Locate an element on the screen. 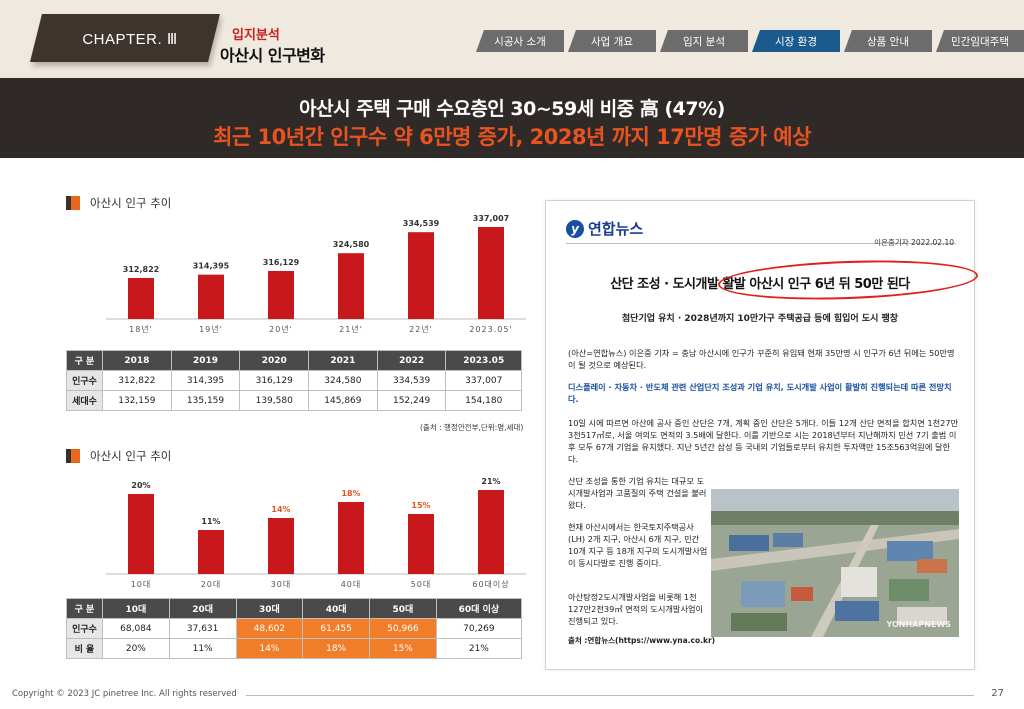  nav-tab-market: 시장 환경 is located at coordinates (796, 41).